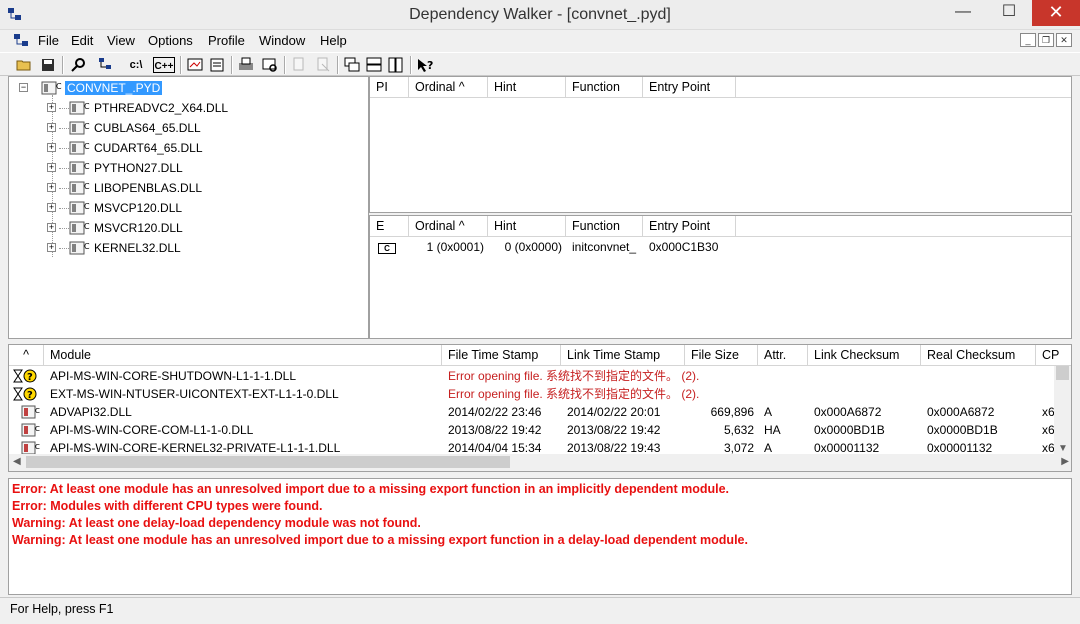  I want to click on scroll-left-icon: ◀, so click(17, 461).